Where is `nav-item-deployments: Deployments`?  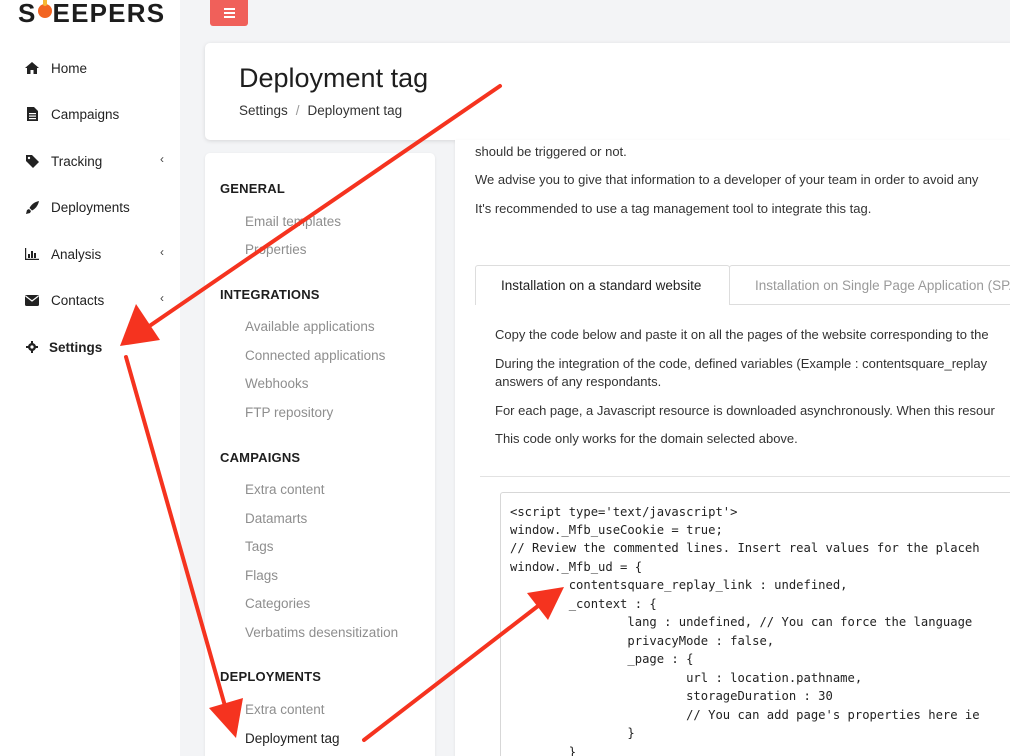 nav-item-deployments: Deployments is located at coordinates (94, 207).